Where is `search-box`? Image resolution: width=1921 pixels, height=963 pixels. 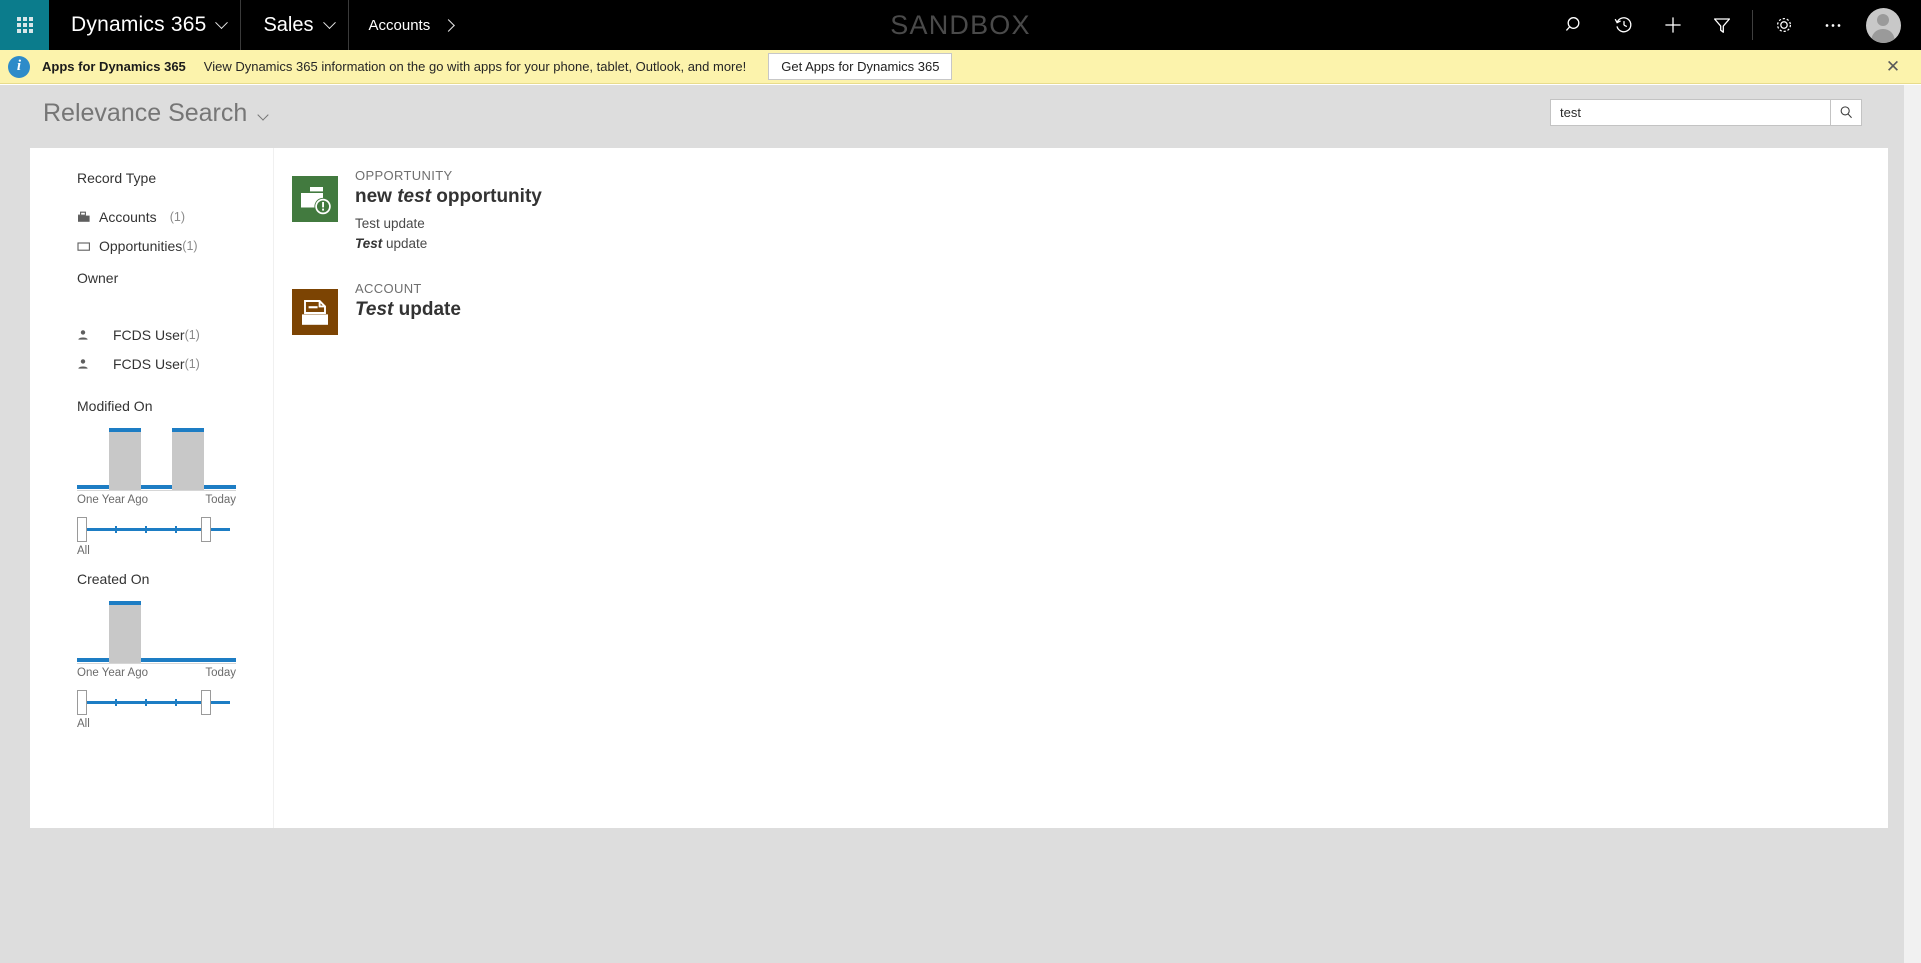
search-box is located at coordinates (1706, 112).